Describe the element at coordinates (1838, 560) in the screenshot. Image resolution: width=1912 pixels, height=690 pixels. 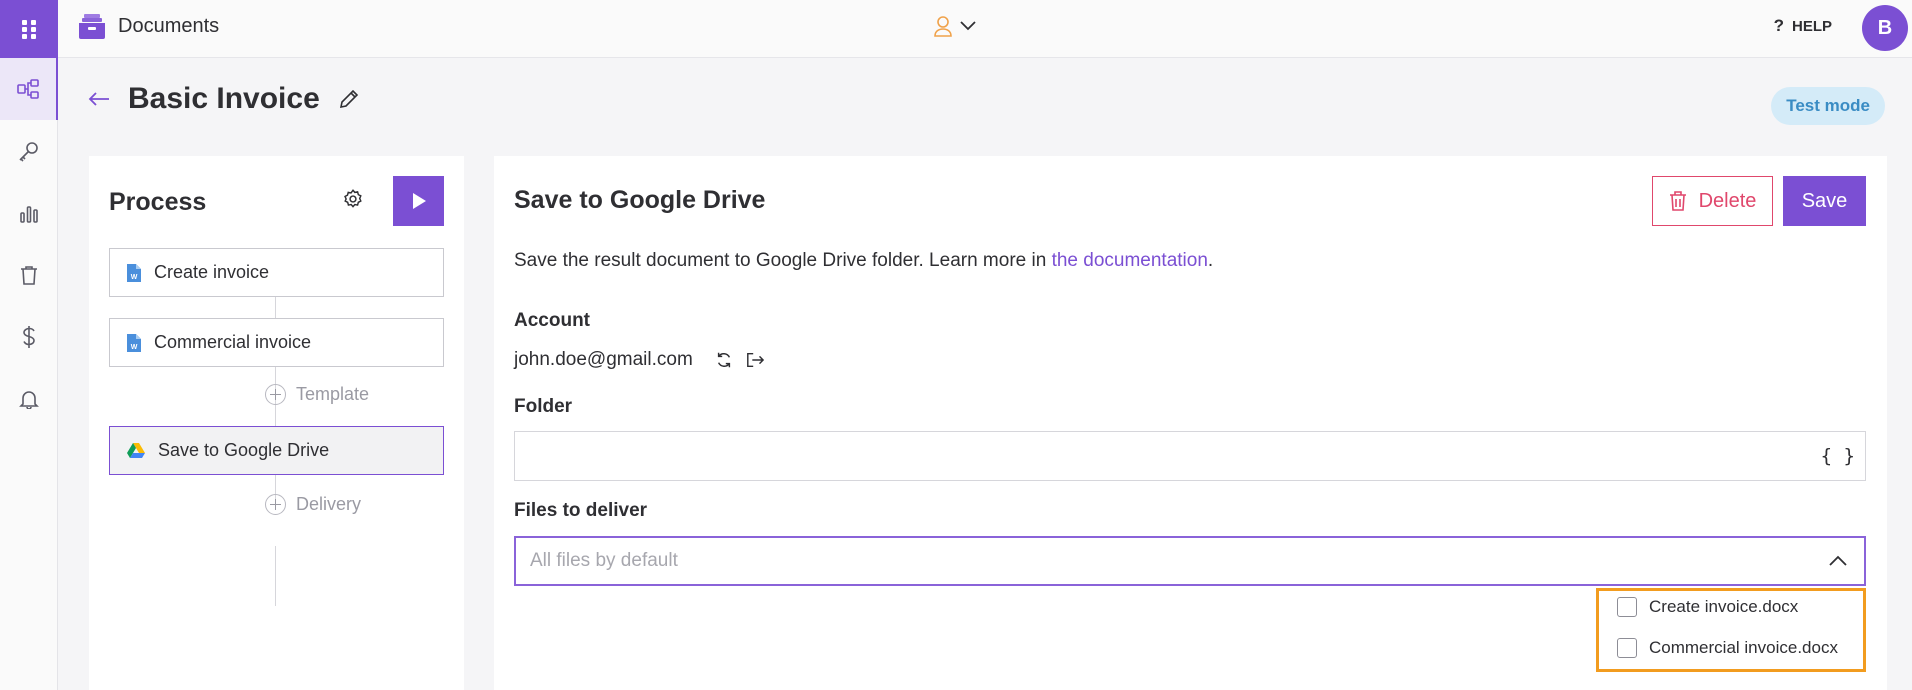
I see `chevron-up-icon` at that location.